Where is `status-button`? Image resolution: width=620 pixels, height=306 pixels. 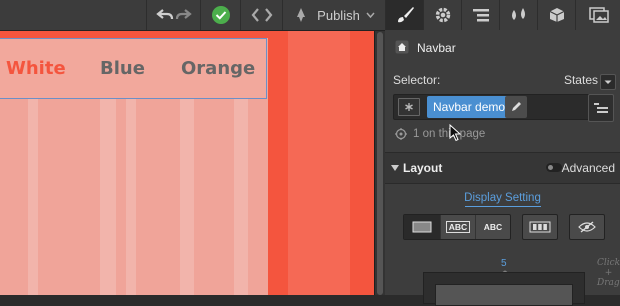
status-button is located at coordinates (220, 15).